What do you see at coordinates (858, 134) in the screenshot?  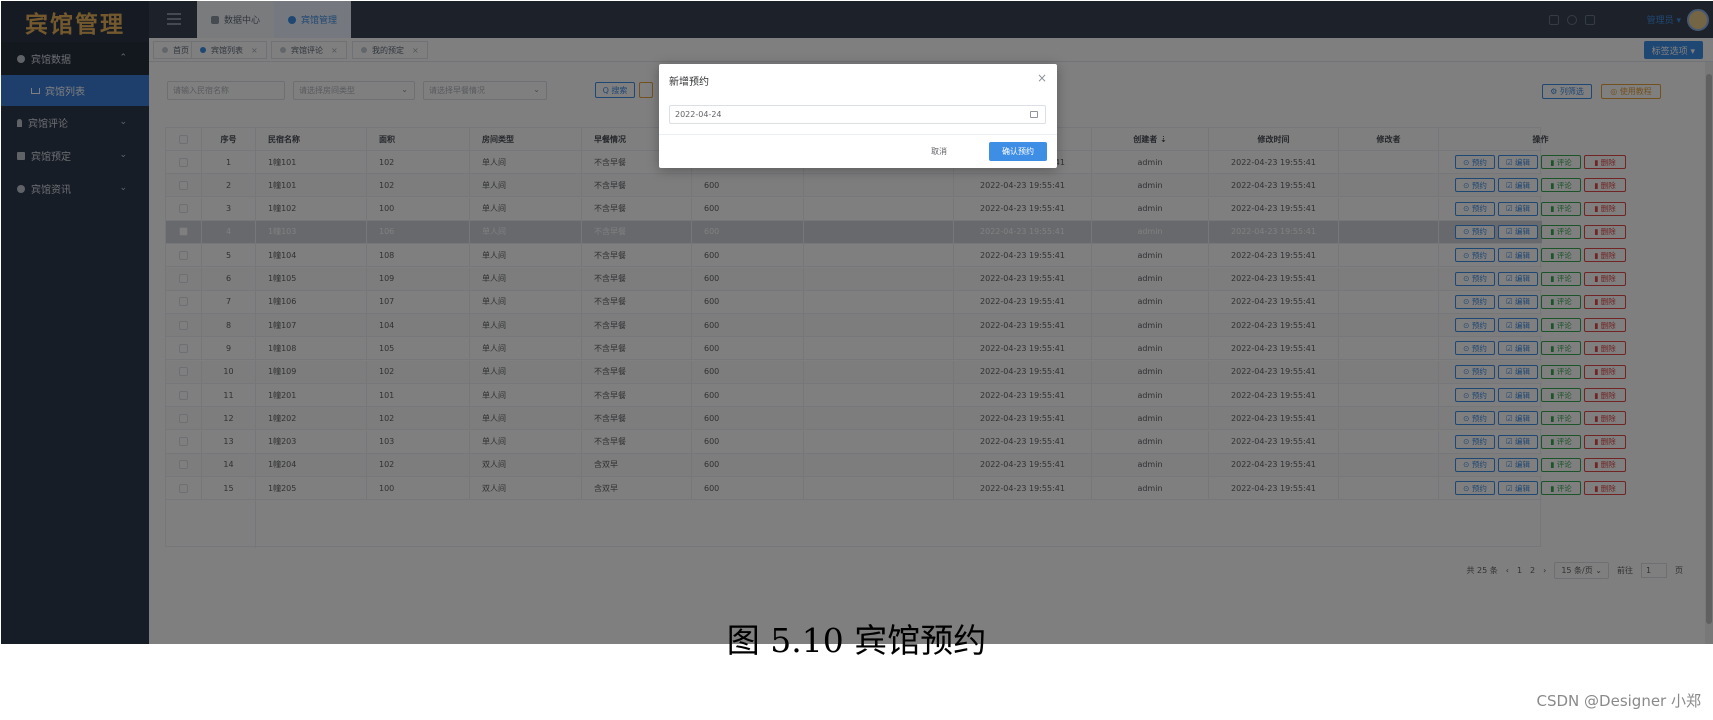 I see `dialog-divider` at bounding box center [858, 134].